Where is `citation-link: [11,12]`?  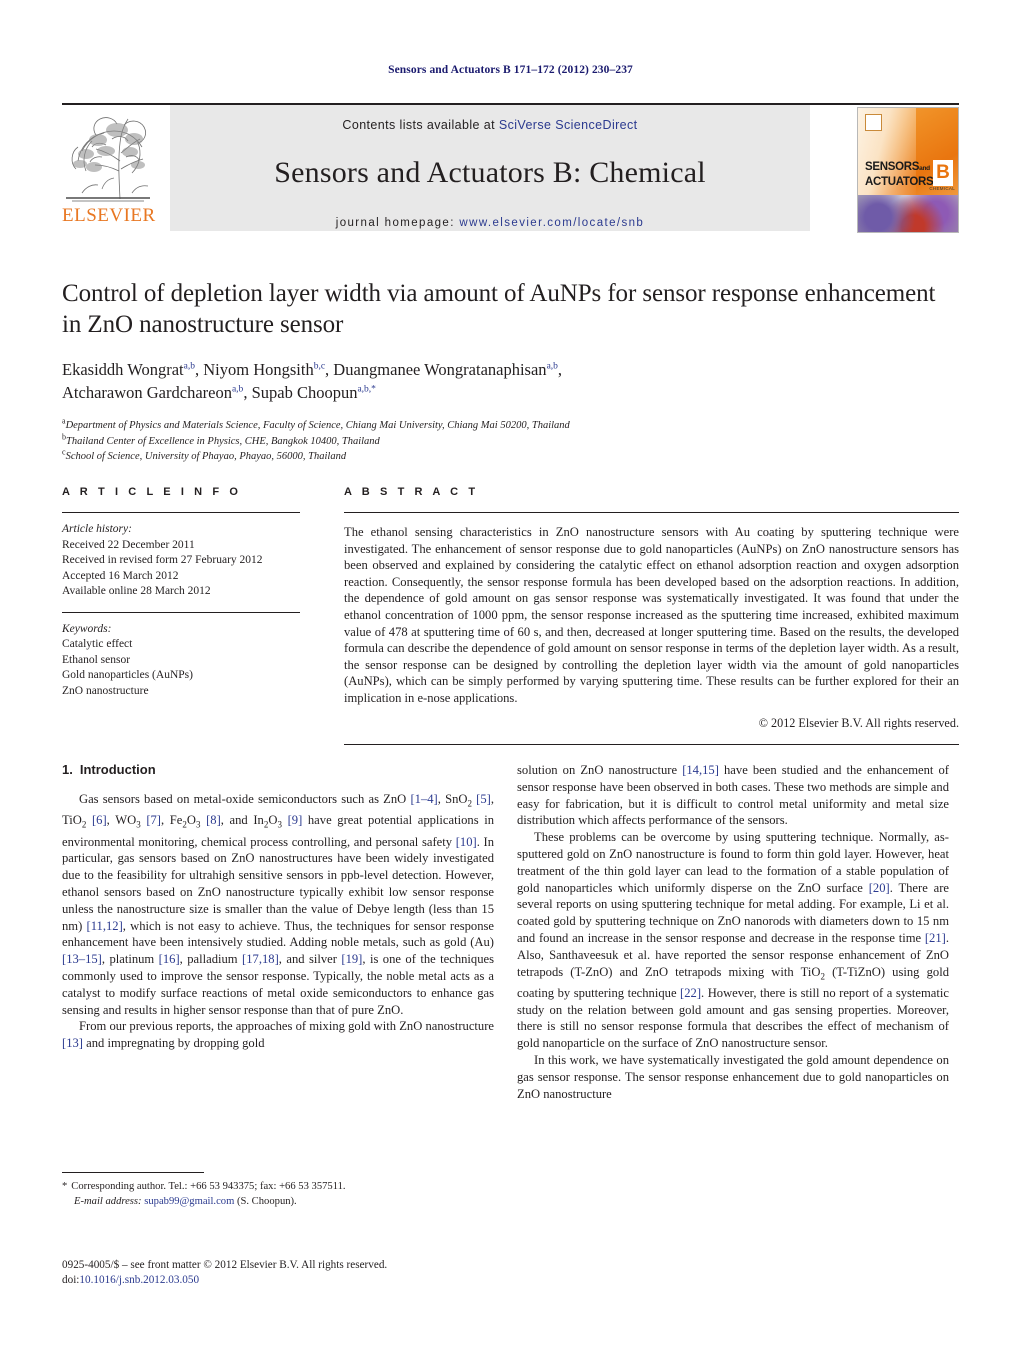 citation-link: [11,12] is located at coordinates (105, 926).